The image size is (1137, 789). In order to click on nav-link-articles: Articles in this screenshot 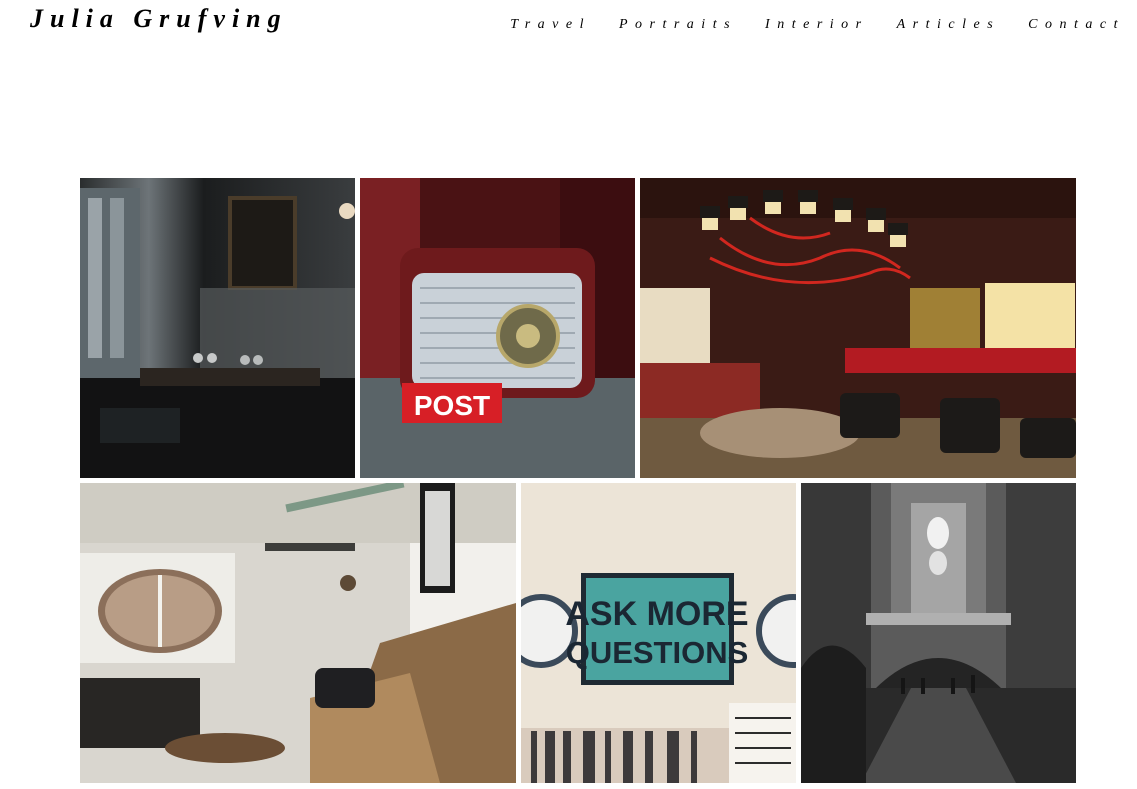, I will do `click(949, 25)`.